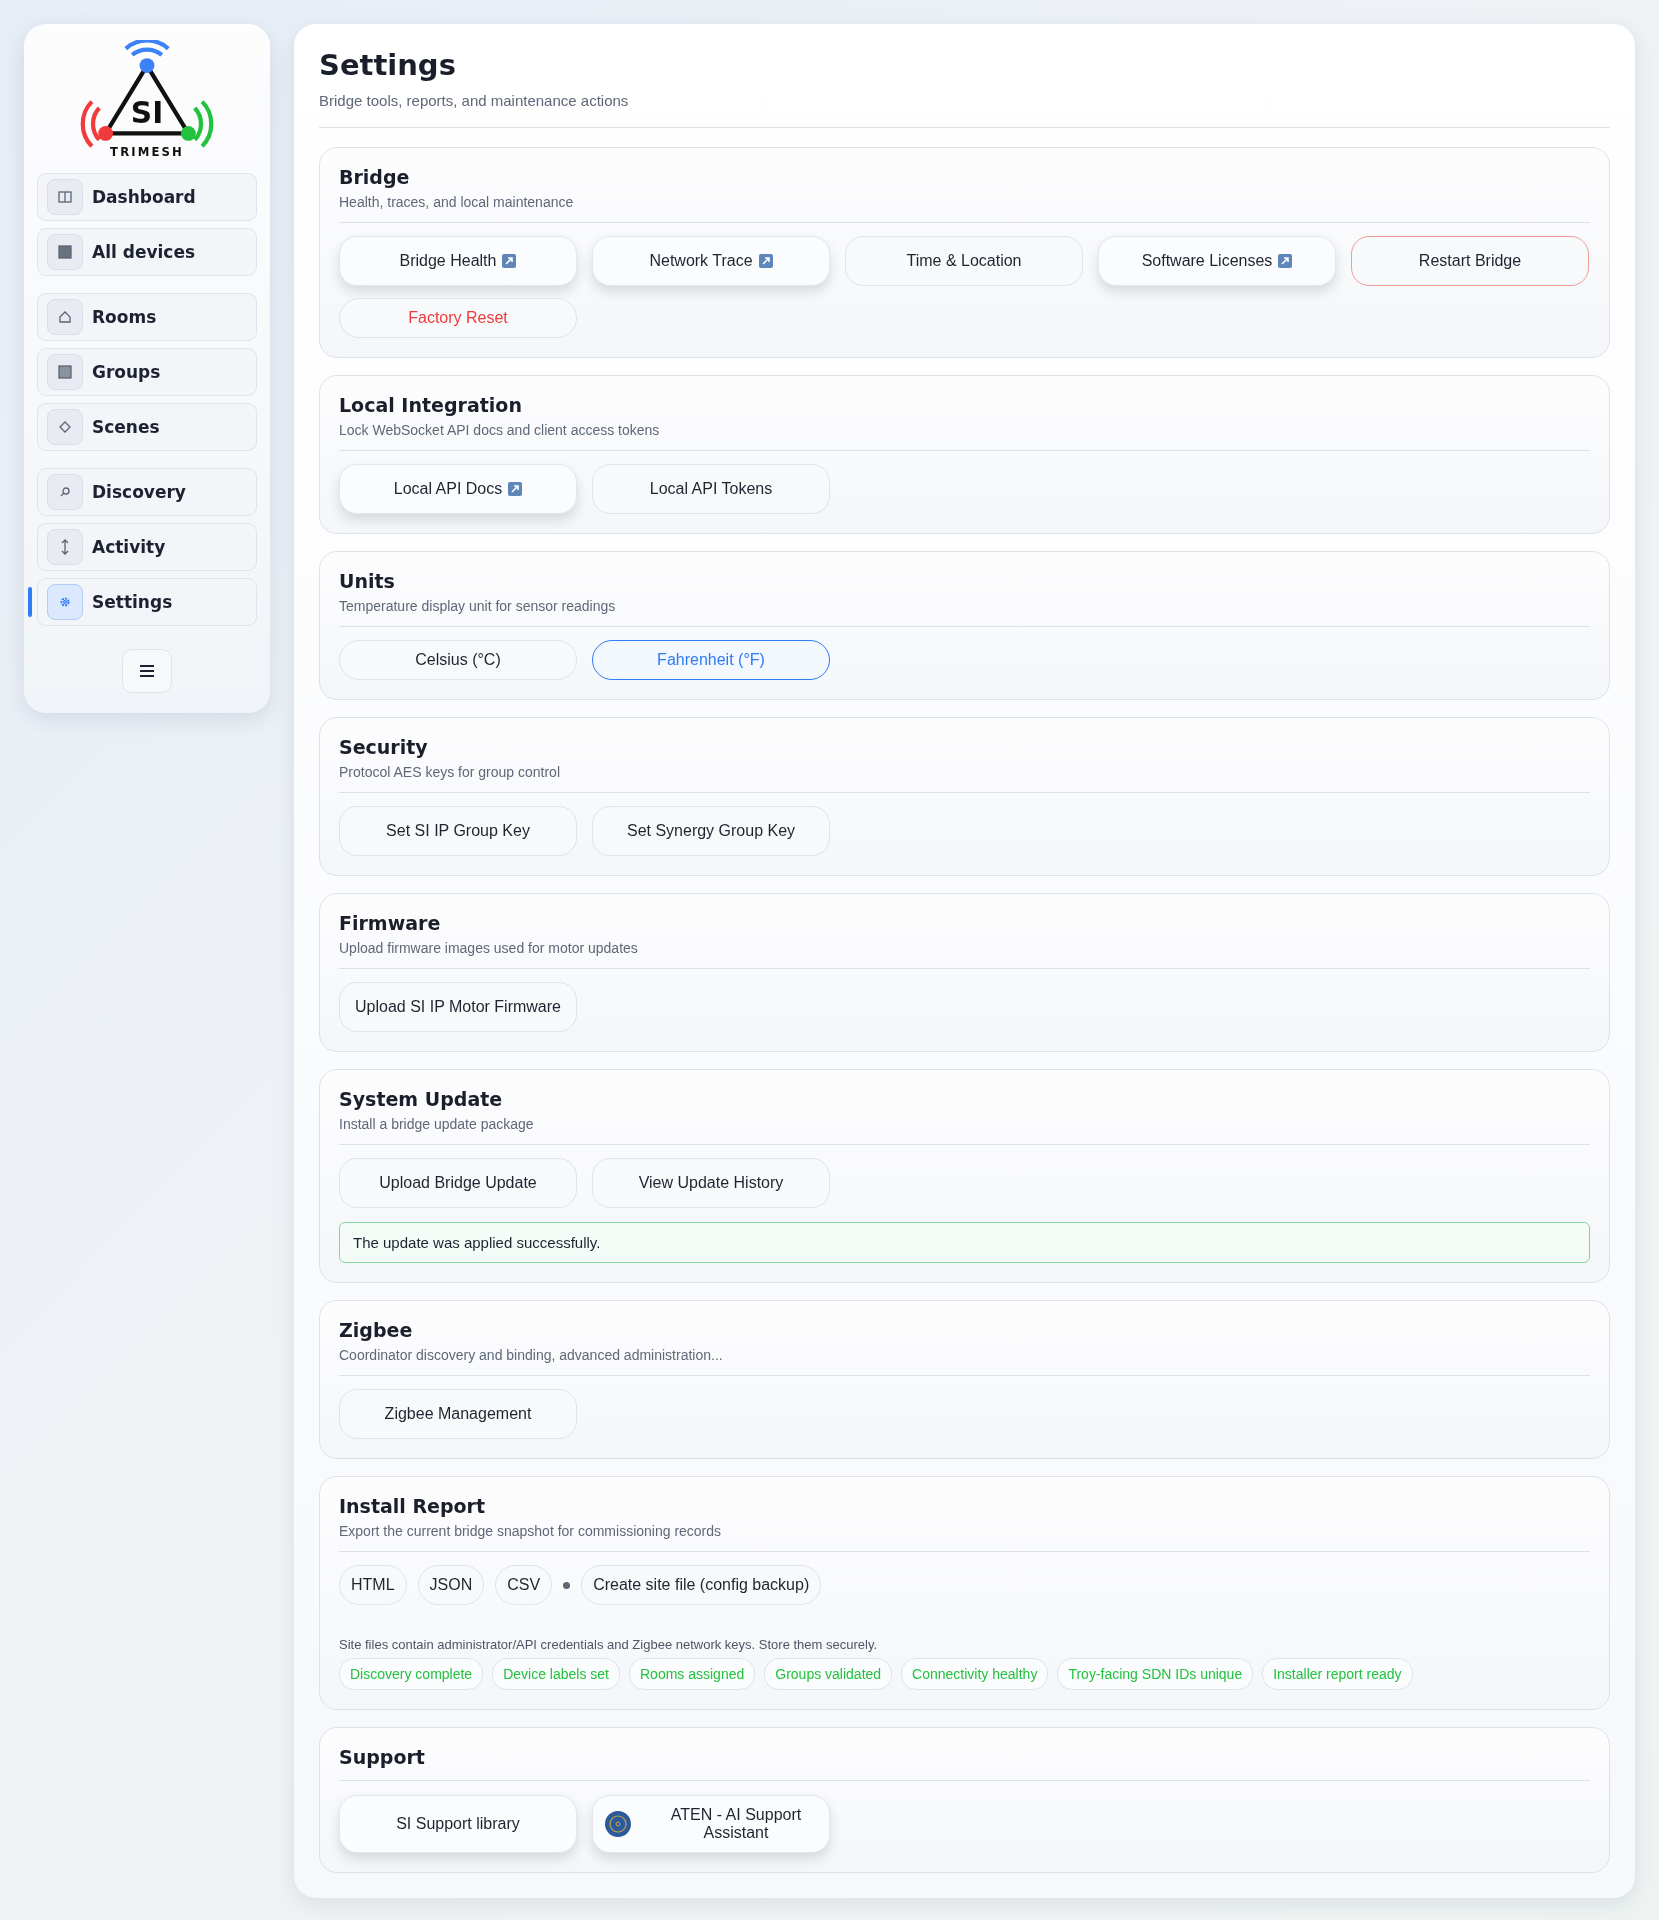  I want to click on menu-icon, so click(147, 671).